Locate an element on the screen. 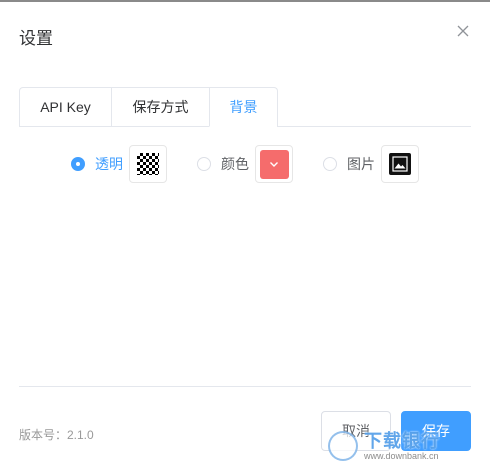 This screenshot has height=466, width=490. option-image: 图片 is located at coordinates (371, 164).